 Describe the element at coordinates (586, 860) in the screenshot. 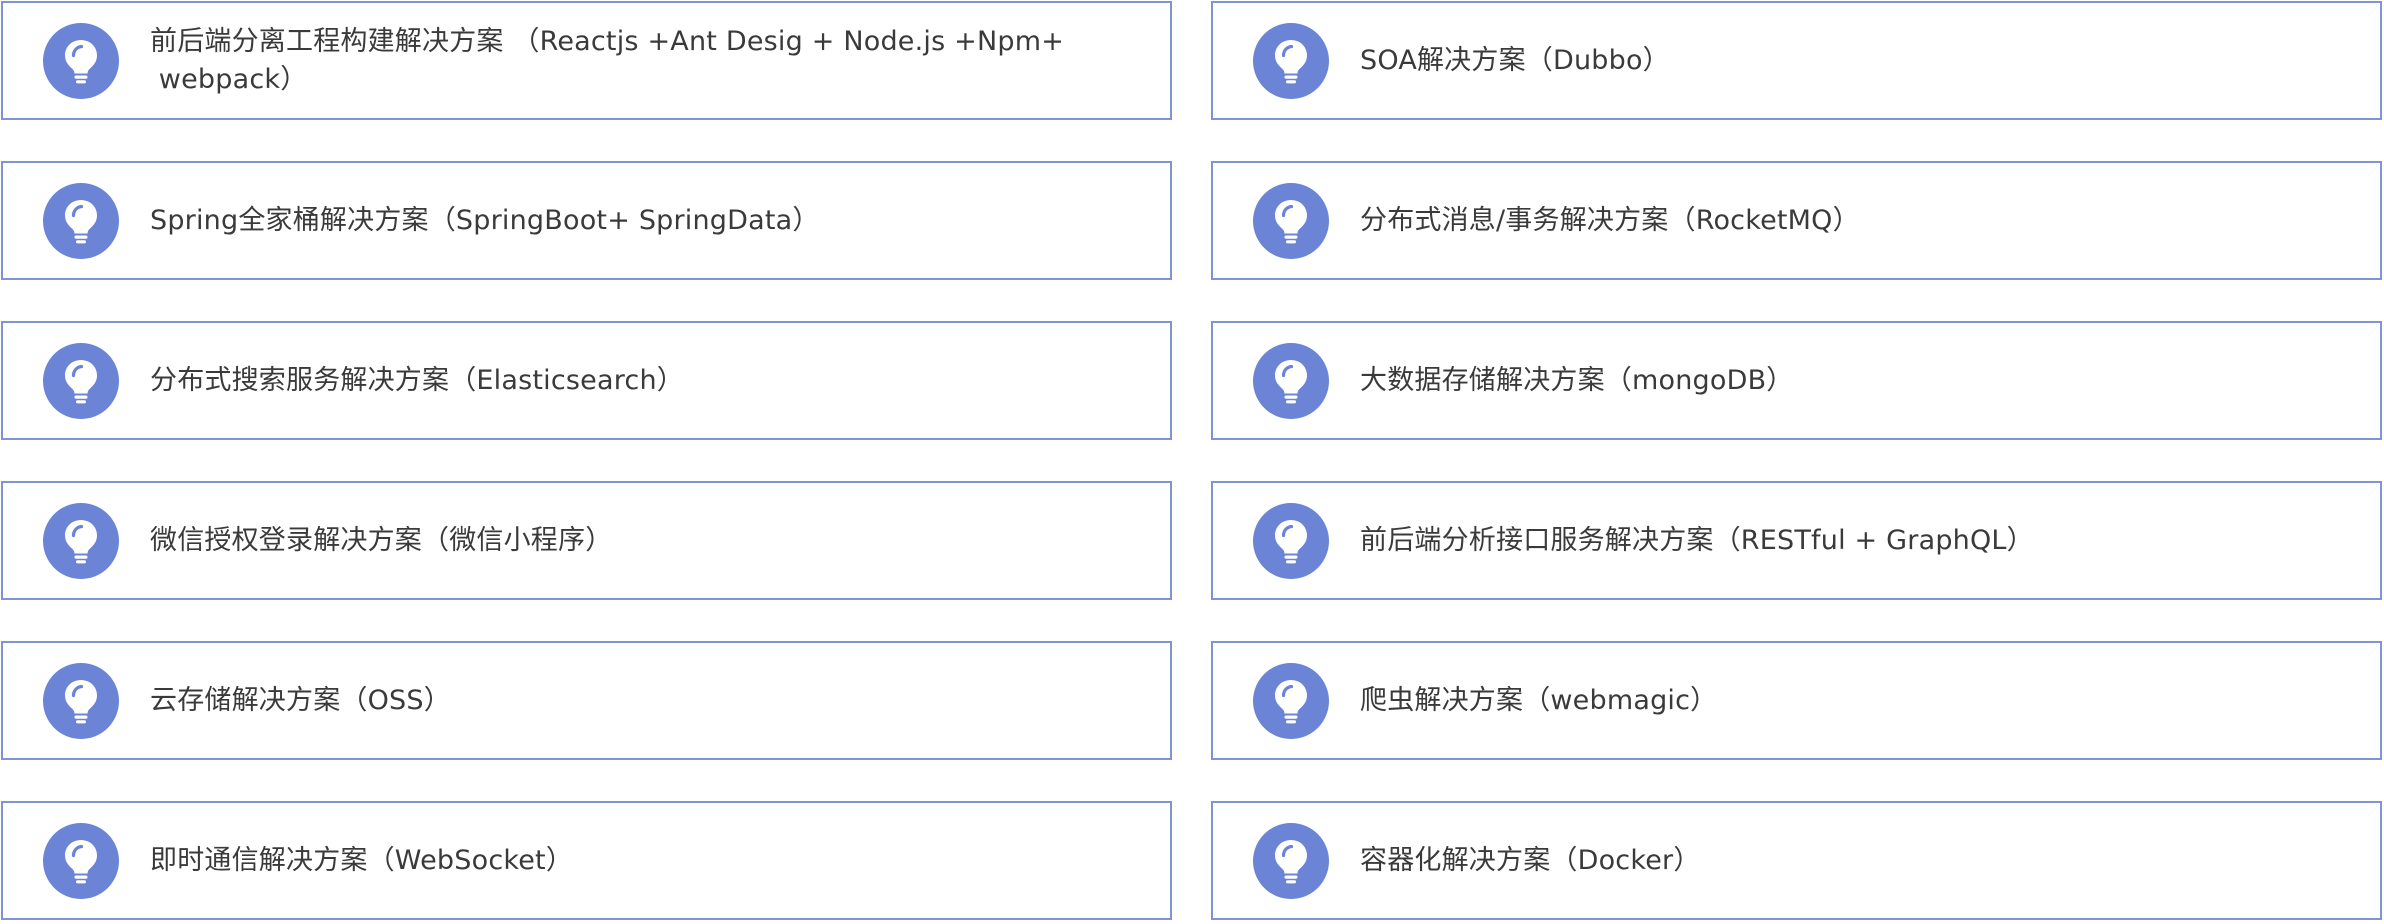

I see `solution-card-instant-messaging: 即时通信解决方案（WebSocket）` at that location.